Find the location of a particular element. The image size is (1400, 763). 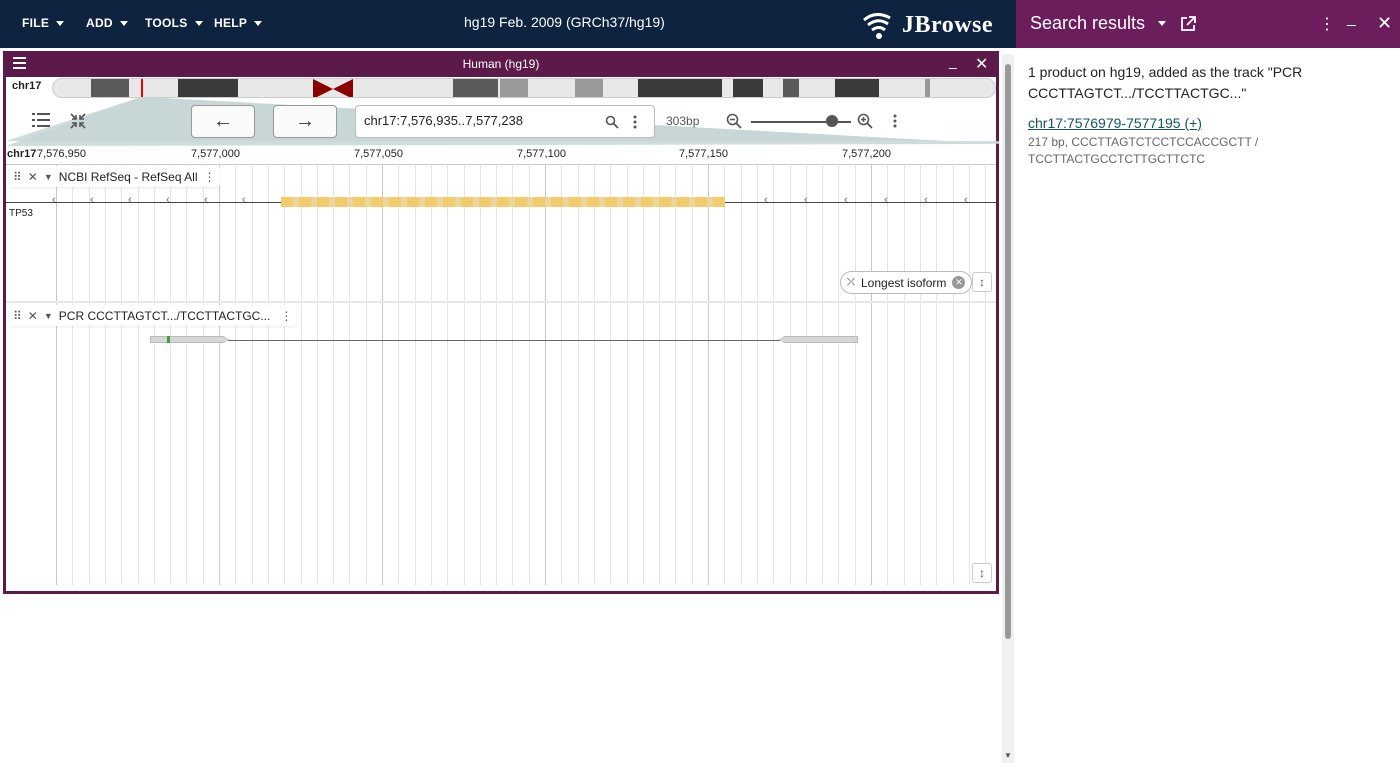

close-panel-icon: ✕ is located at coordinates (1384, 23).